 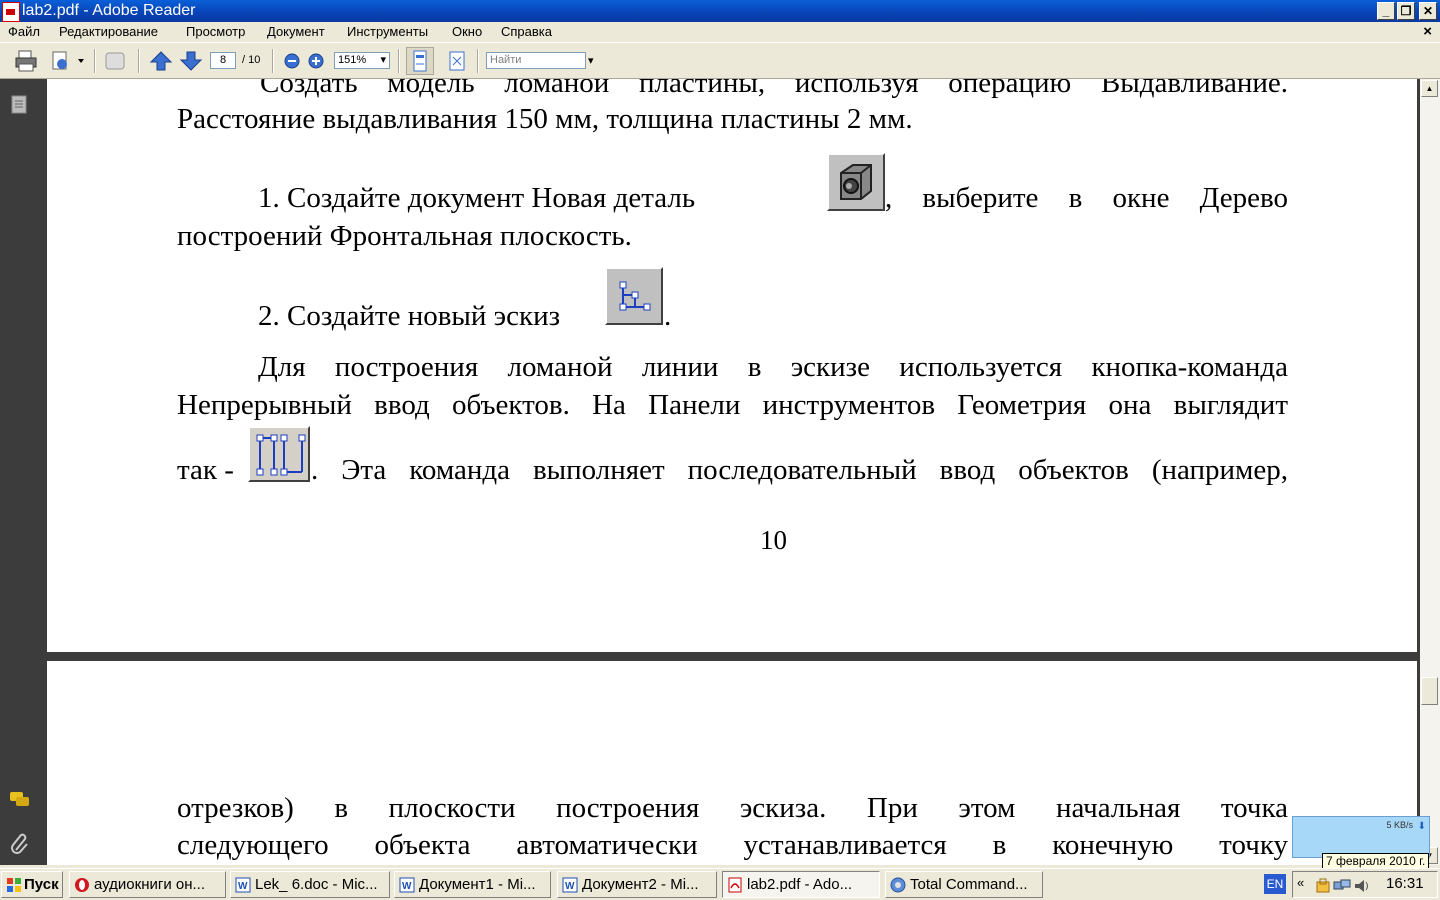 I want to click on vertical-scrollbar: ▲ ▼, so click(x=1430, y=472).